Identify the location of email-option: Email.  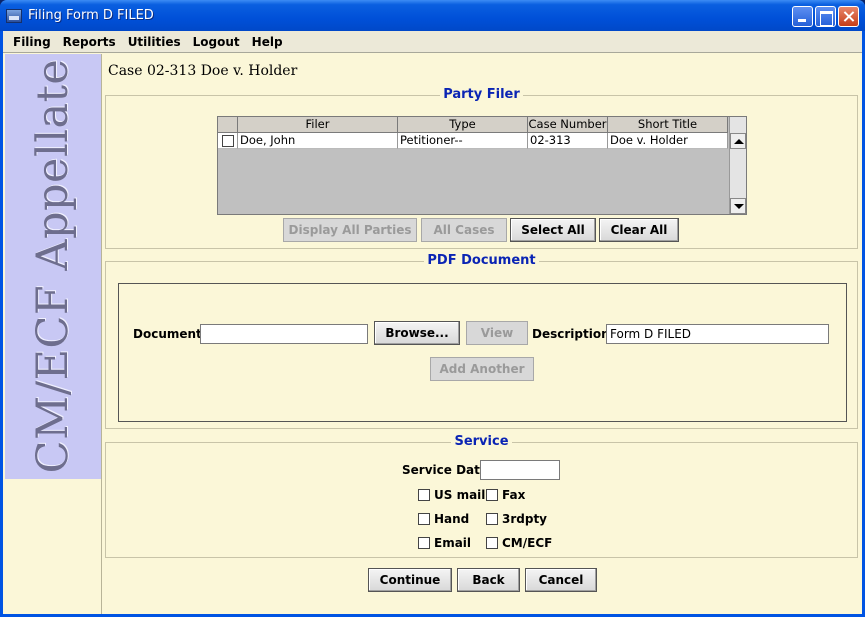
(444, 543).